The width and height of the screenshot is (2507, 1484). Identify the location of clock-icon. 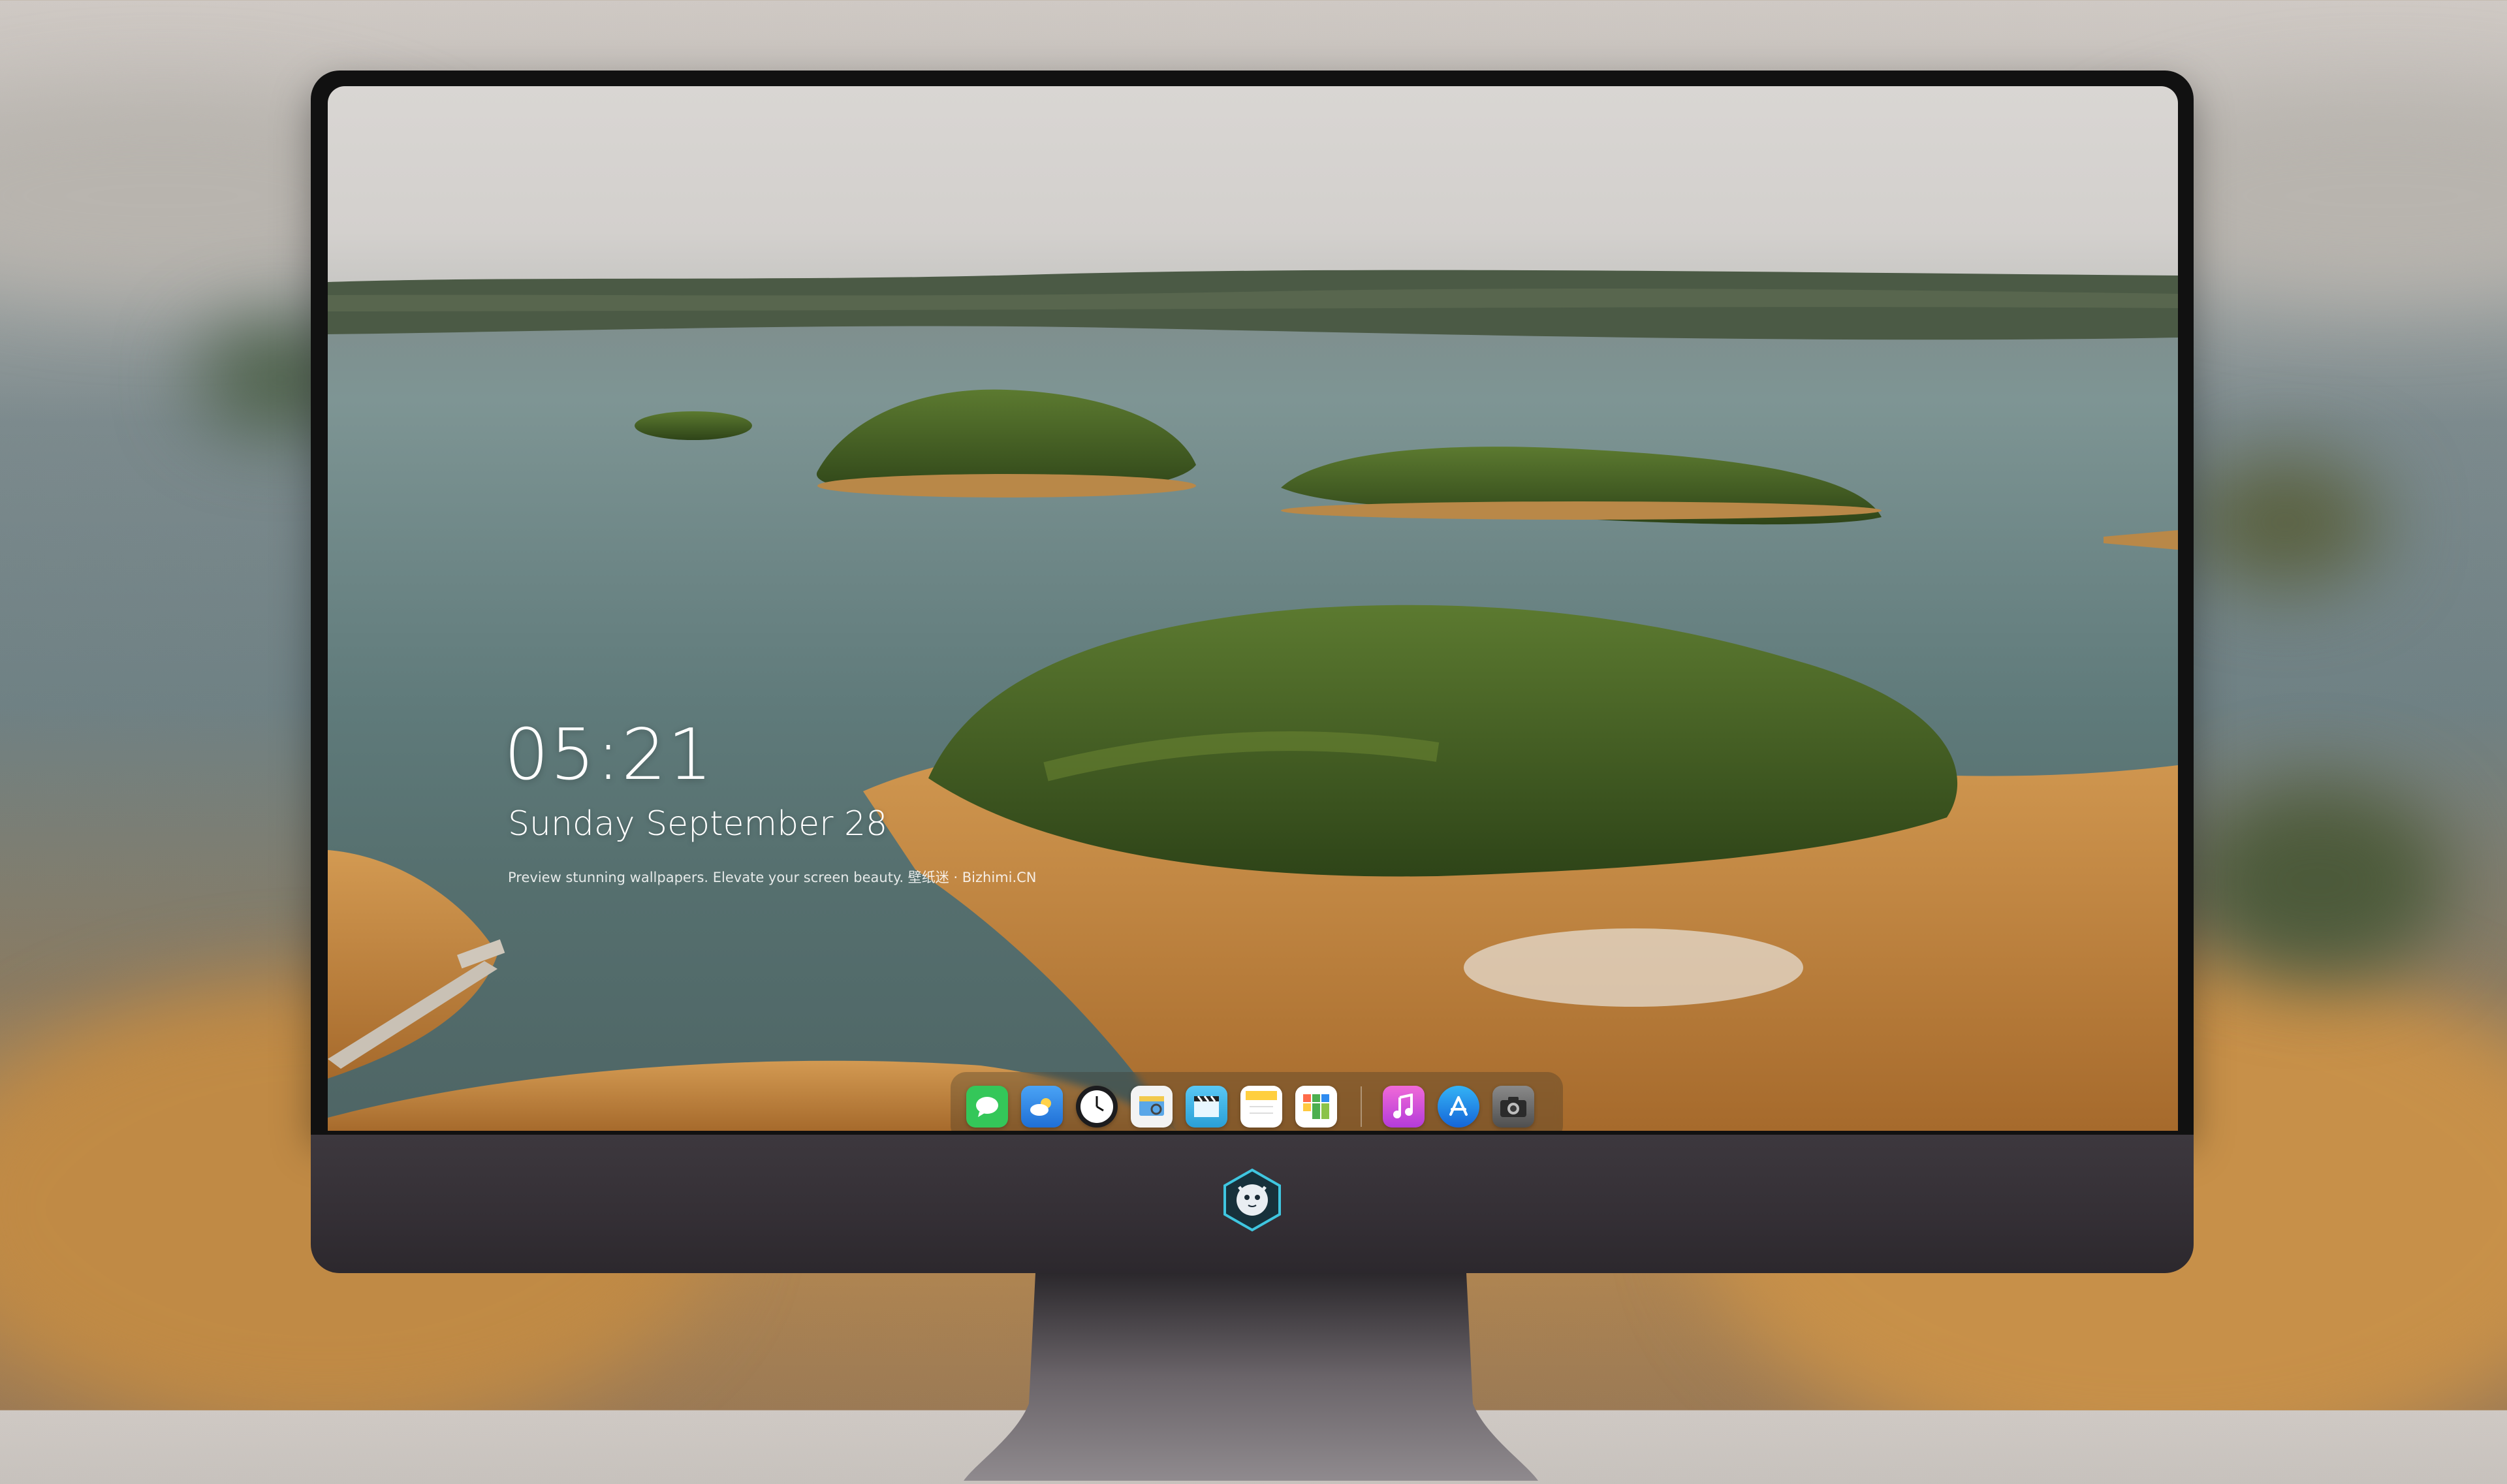
(1097, 1107).